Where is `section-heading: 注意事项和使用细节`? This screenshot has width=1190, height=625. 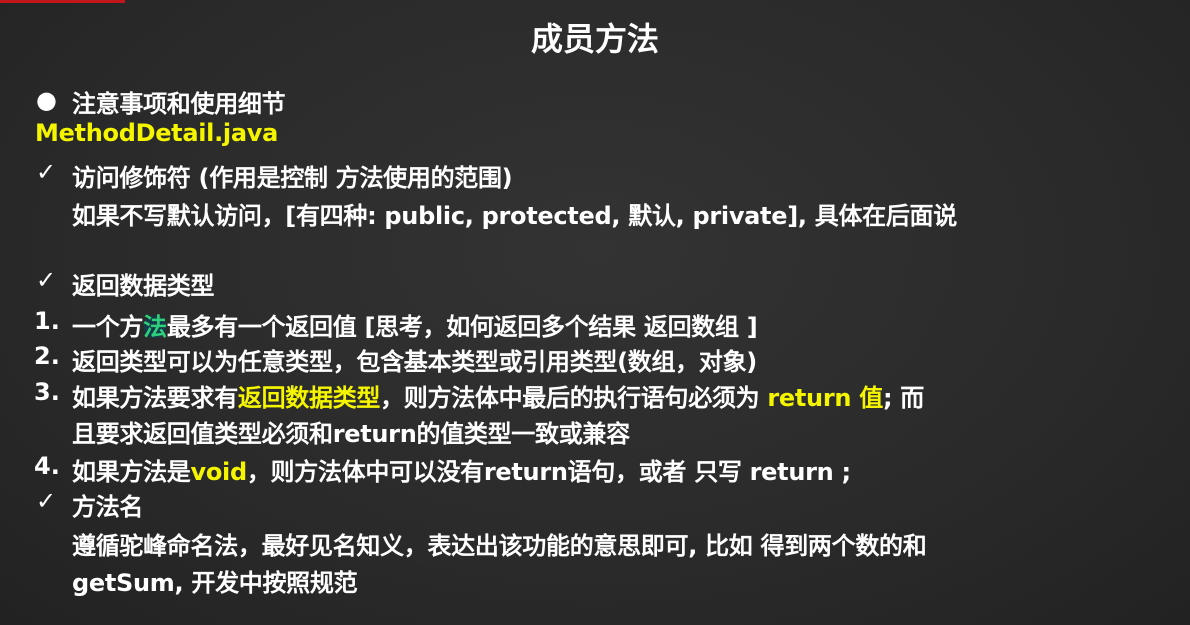 section-heading: 注意事项和使用细节 is located at coordinates (179, 104).